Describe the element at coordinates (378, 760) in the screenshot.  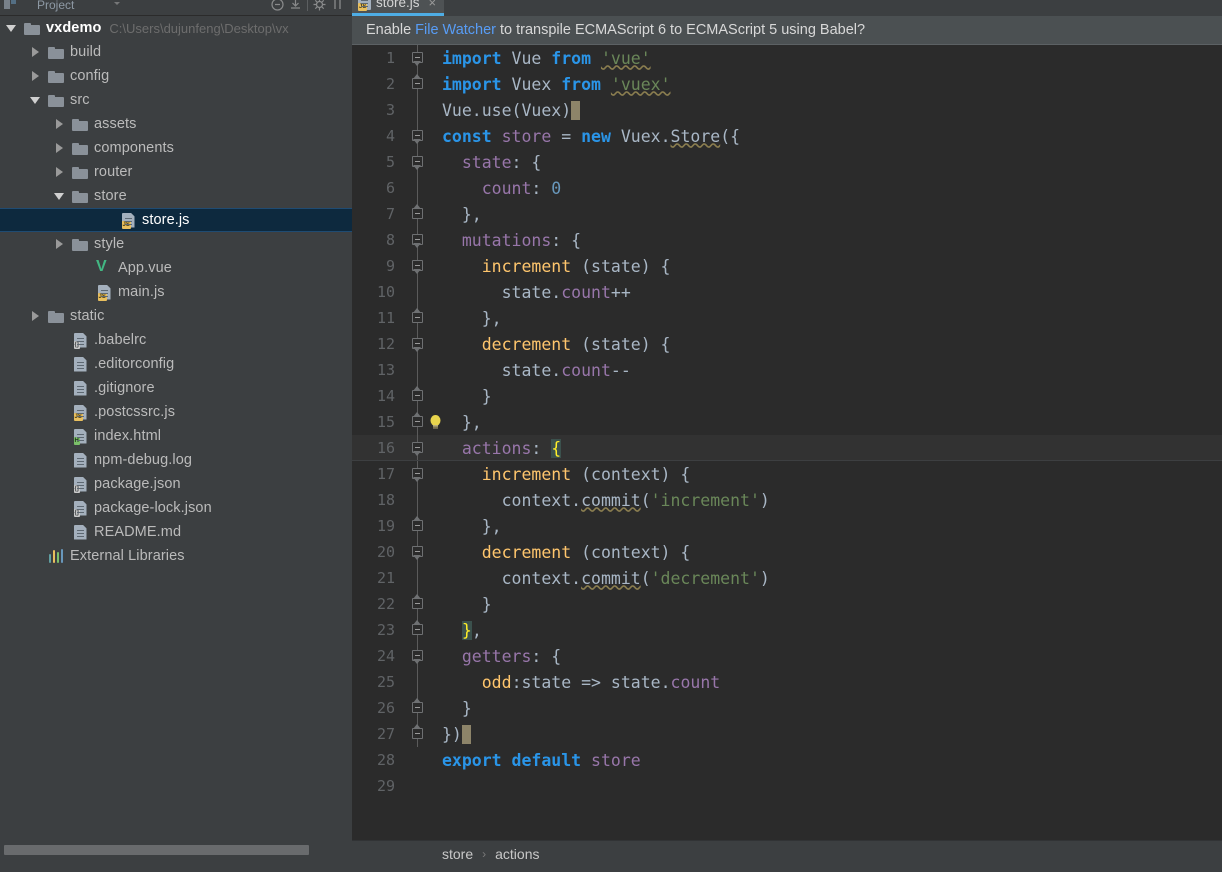
I see `line-number: 28` at that location.